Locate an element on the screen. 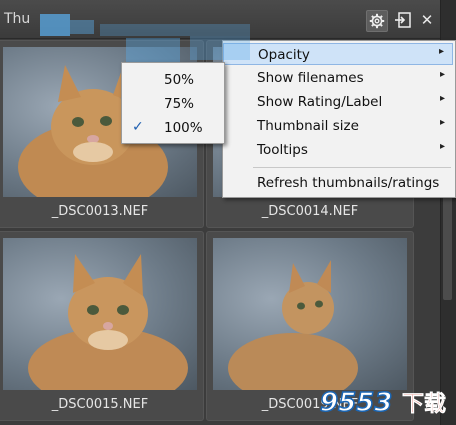 This screenshot has width=456, height=425. menu-item-refresh: Refresh thumbnails/ratings is located at coordinates (338, 183).